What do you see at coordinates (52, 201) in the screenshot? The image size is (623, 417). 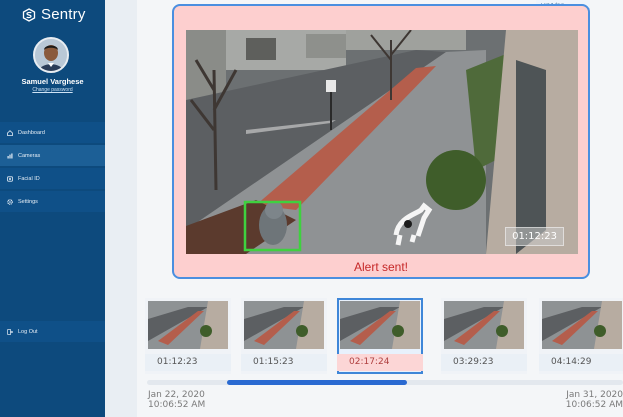 I see `sidebar-item-settings: Settings` at bounding box center [52, 201].